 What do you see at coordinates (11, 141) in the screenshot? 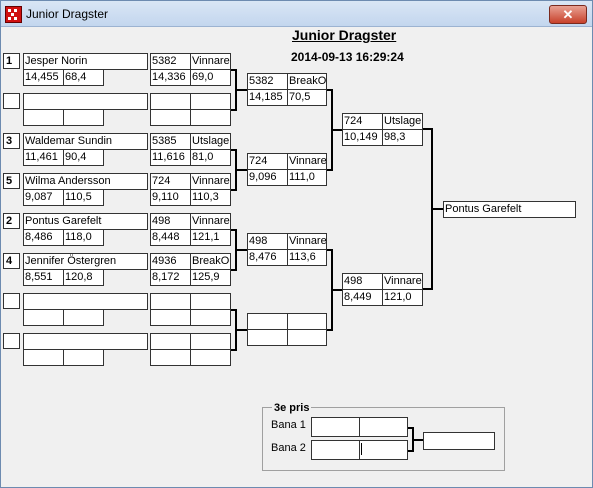
I see `seed-number: 3` at bounding box center [11, 141].